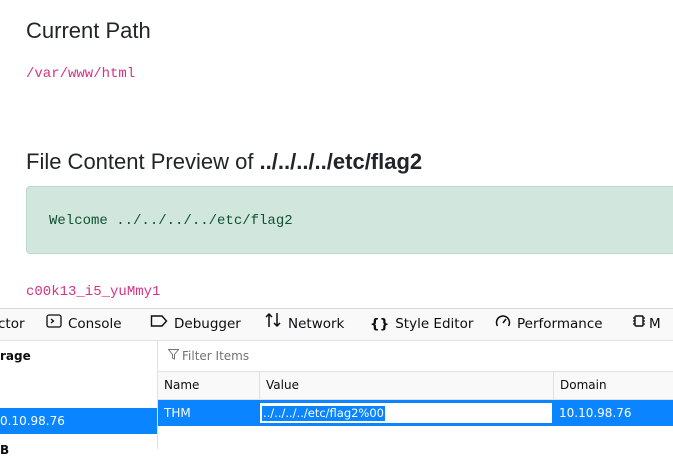  What do you see at coordinates (95, 324) in the screenshot?
I see `tab-console-label: Console` at bounding box center [95, 324].